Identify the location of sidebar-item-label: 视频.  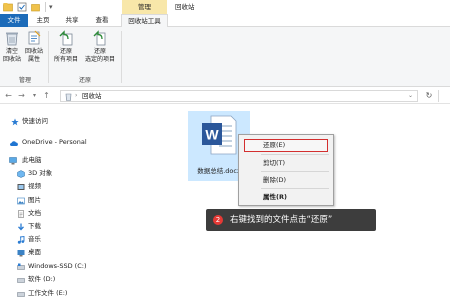
(34, 186).